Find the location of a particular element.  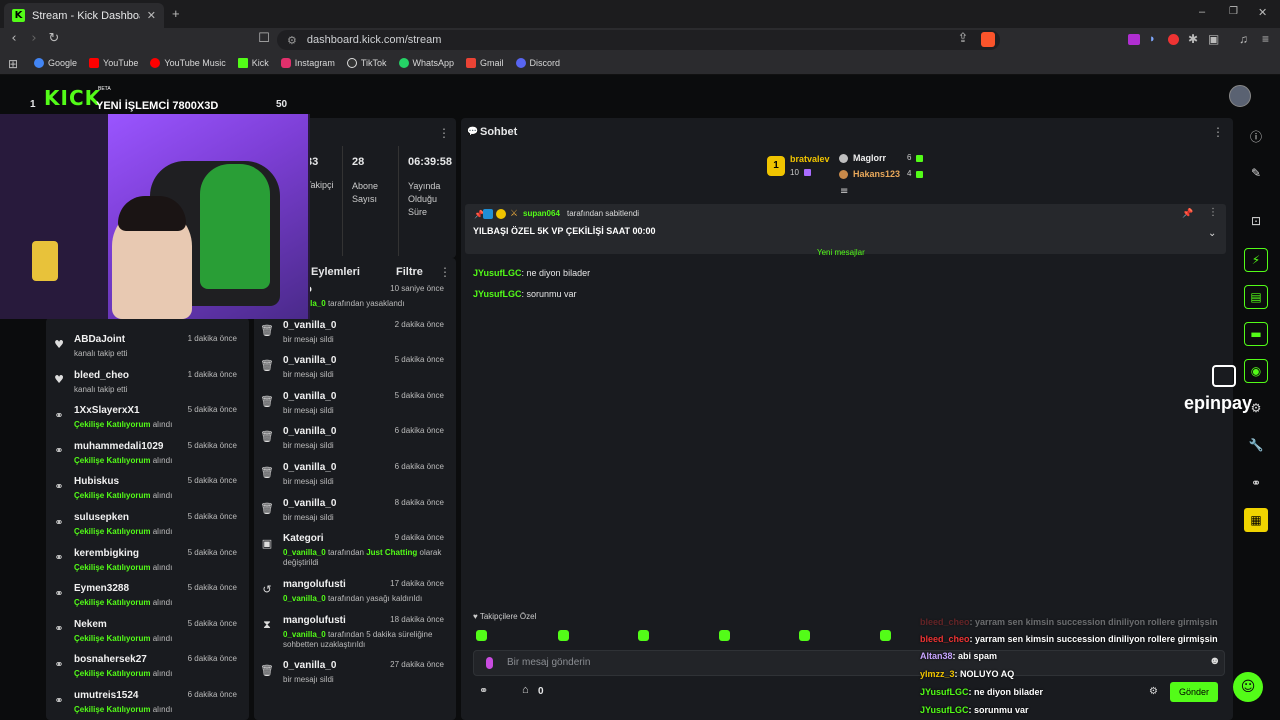

activity-username: bosnahersek27 is located at coordinates (110, 660).